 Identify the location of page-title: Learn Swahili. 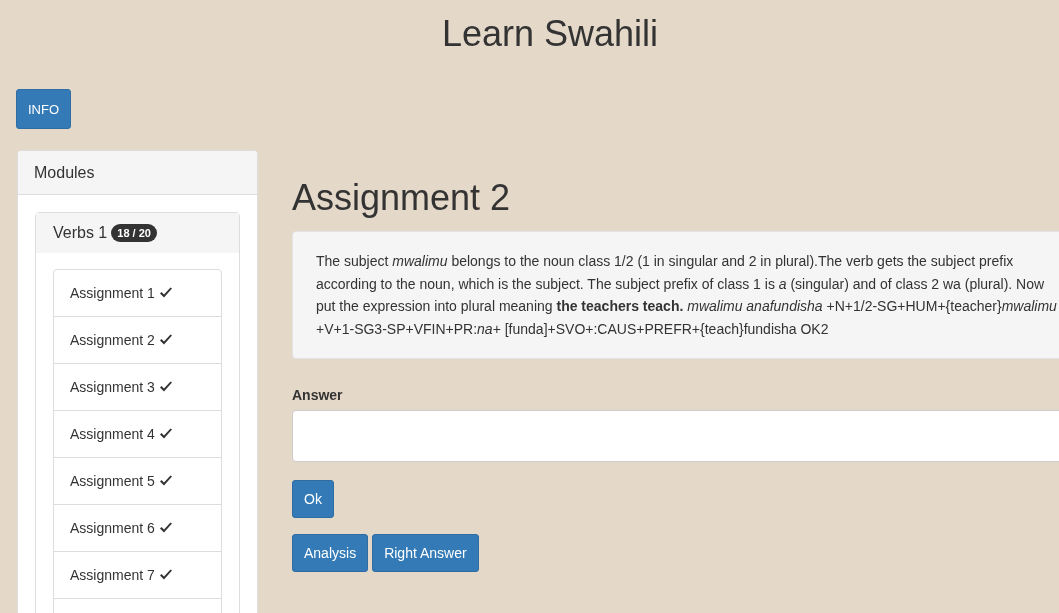
(550, 33).